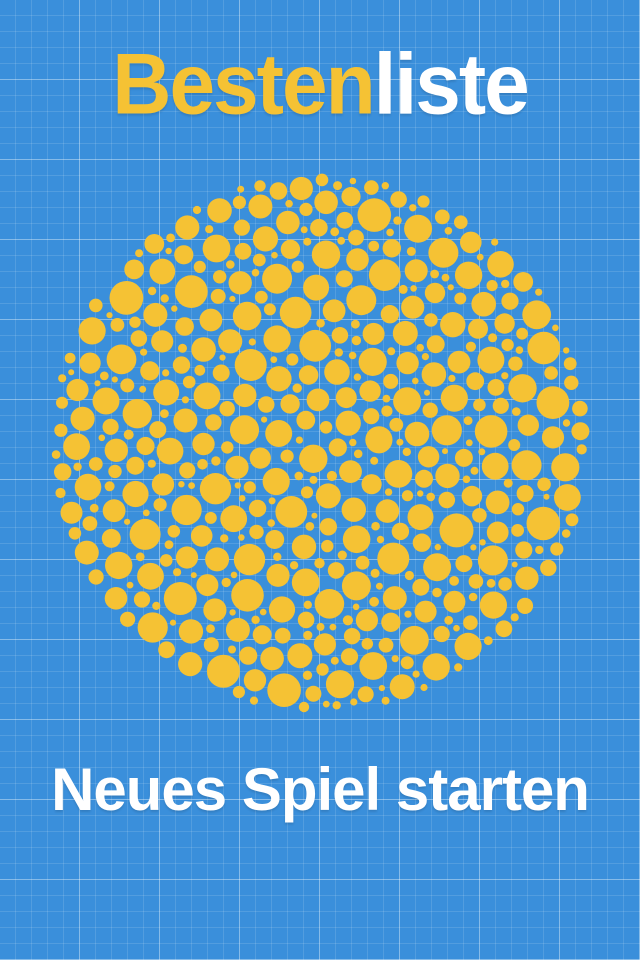  Describe the element at coordinates (320, 790) in the screenshot. I see `new-game-button: Neues Spiel starten` at that location.